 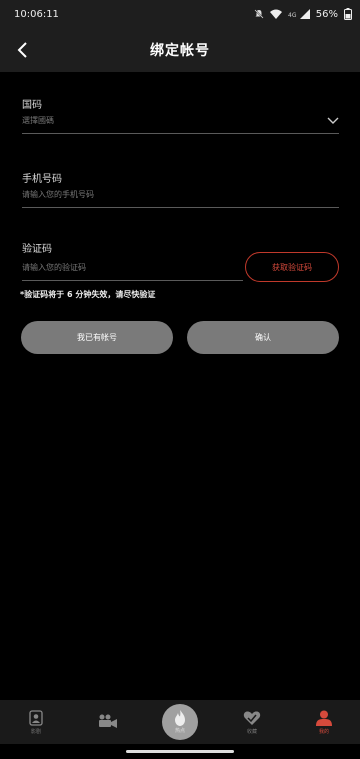 I want to click on confirm-button: 确认, so click(x=263, y=337).